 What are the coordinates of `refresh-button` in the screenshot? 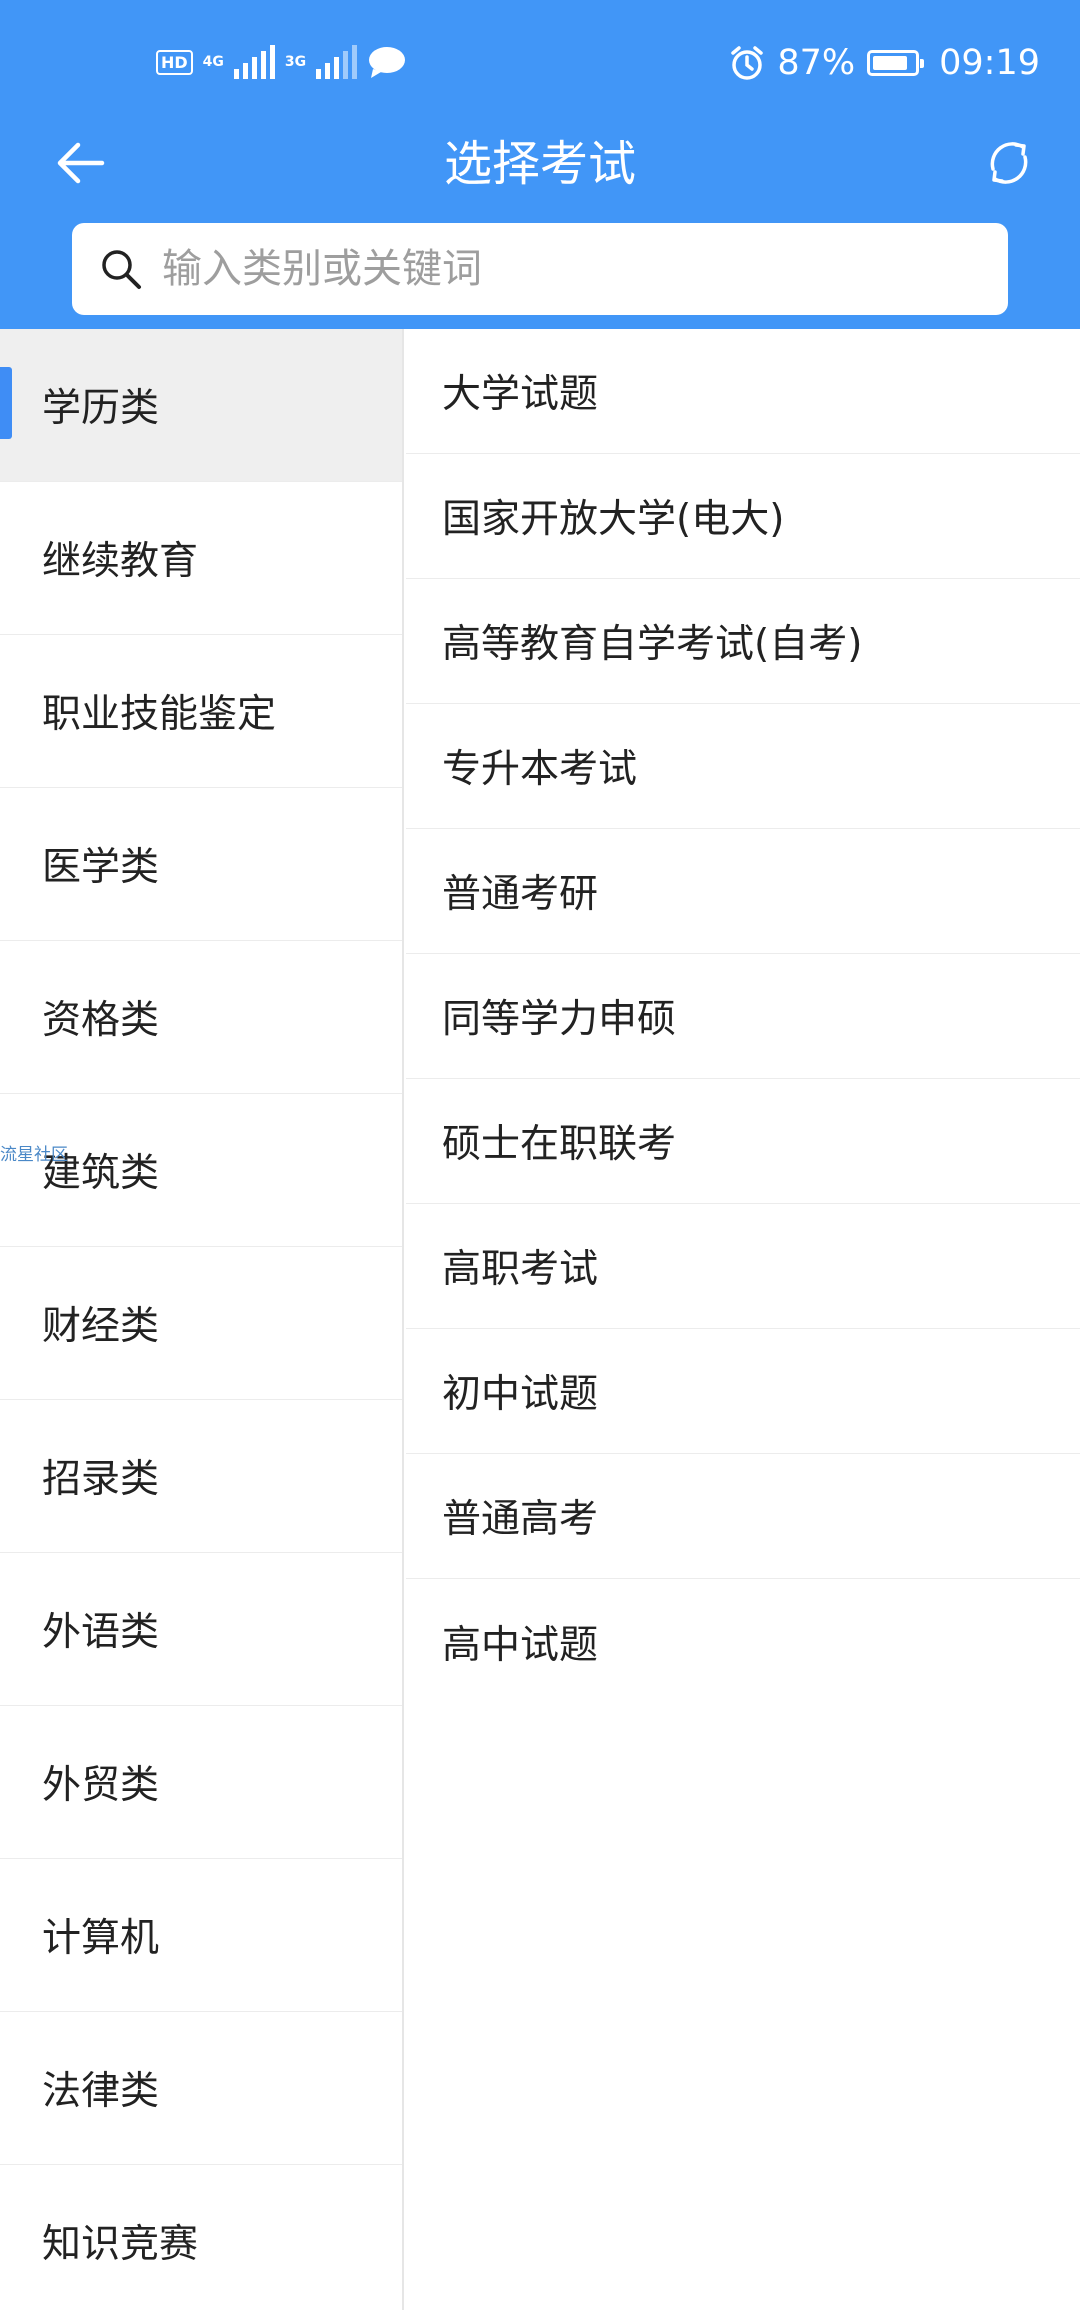 It's located at (1009, 163).